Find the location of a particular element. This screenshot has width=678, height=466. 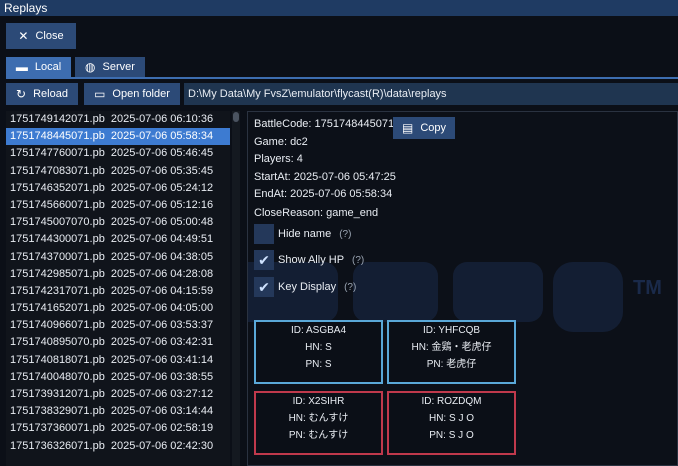

player-id: ID: ROZDQM is located at coordinates (451, 401).